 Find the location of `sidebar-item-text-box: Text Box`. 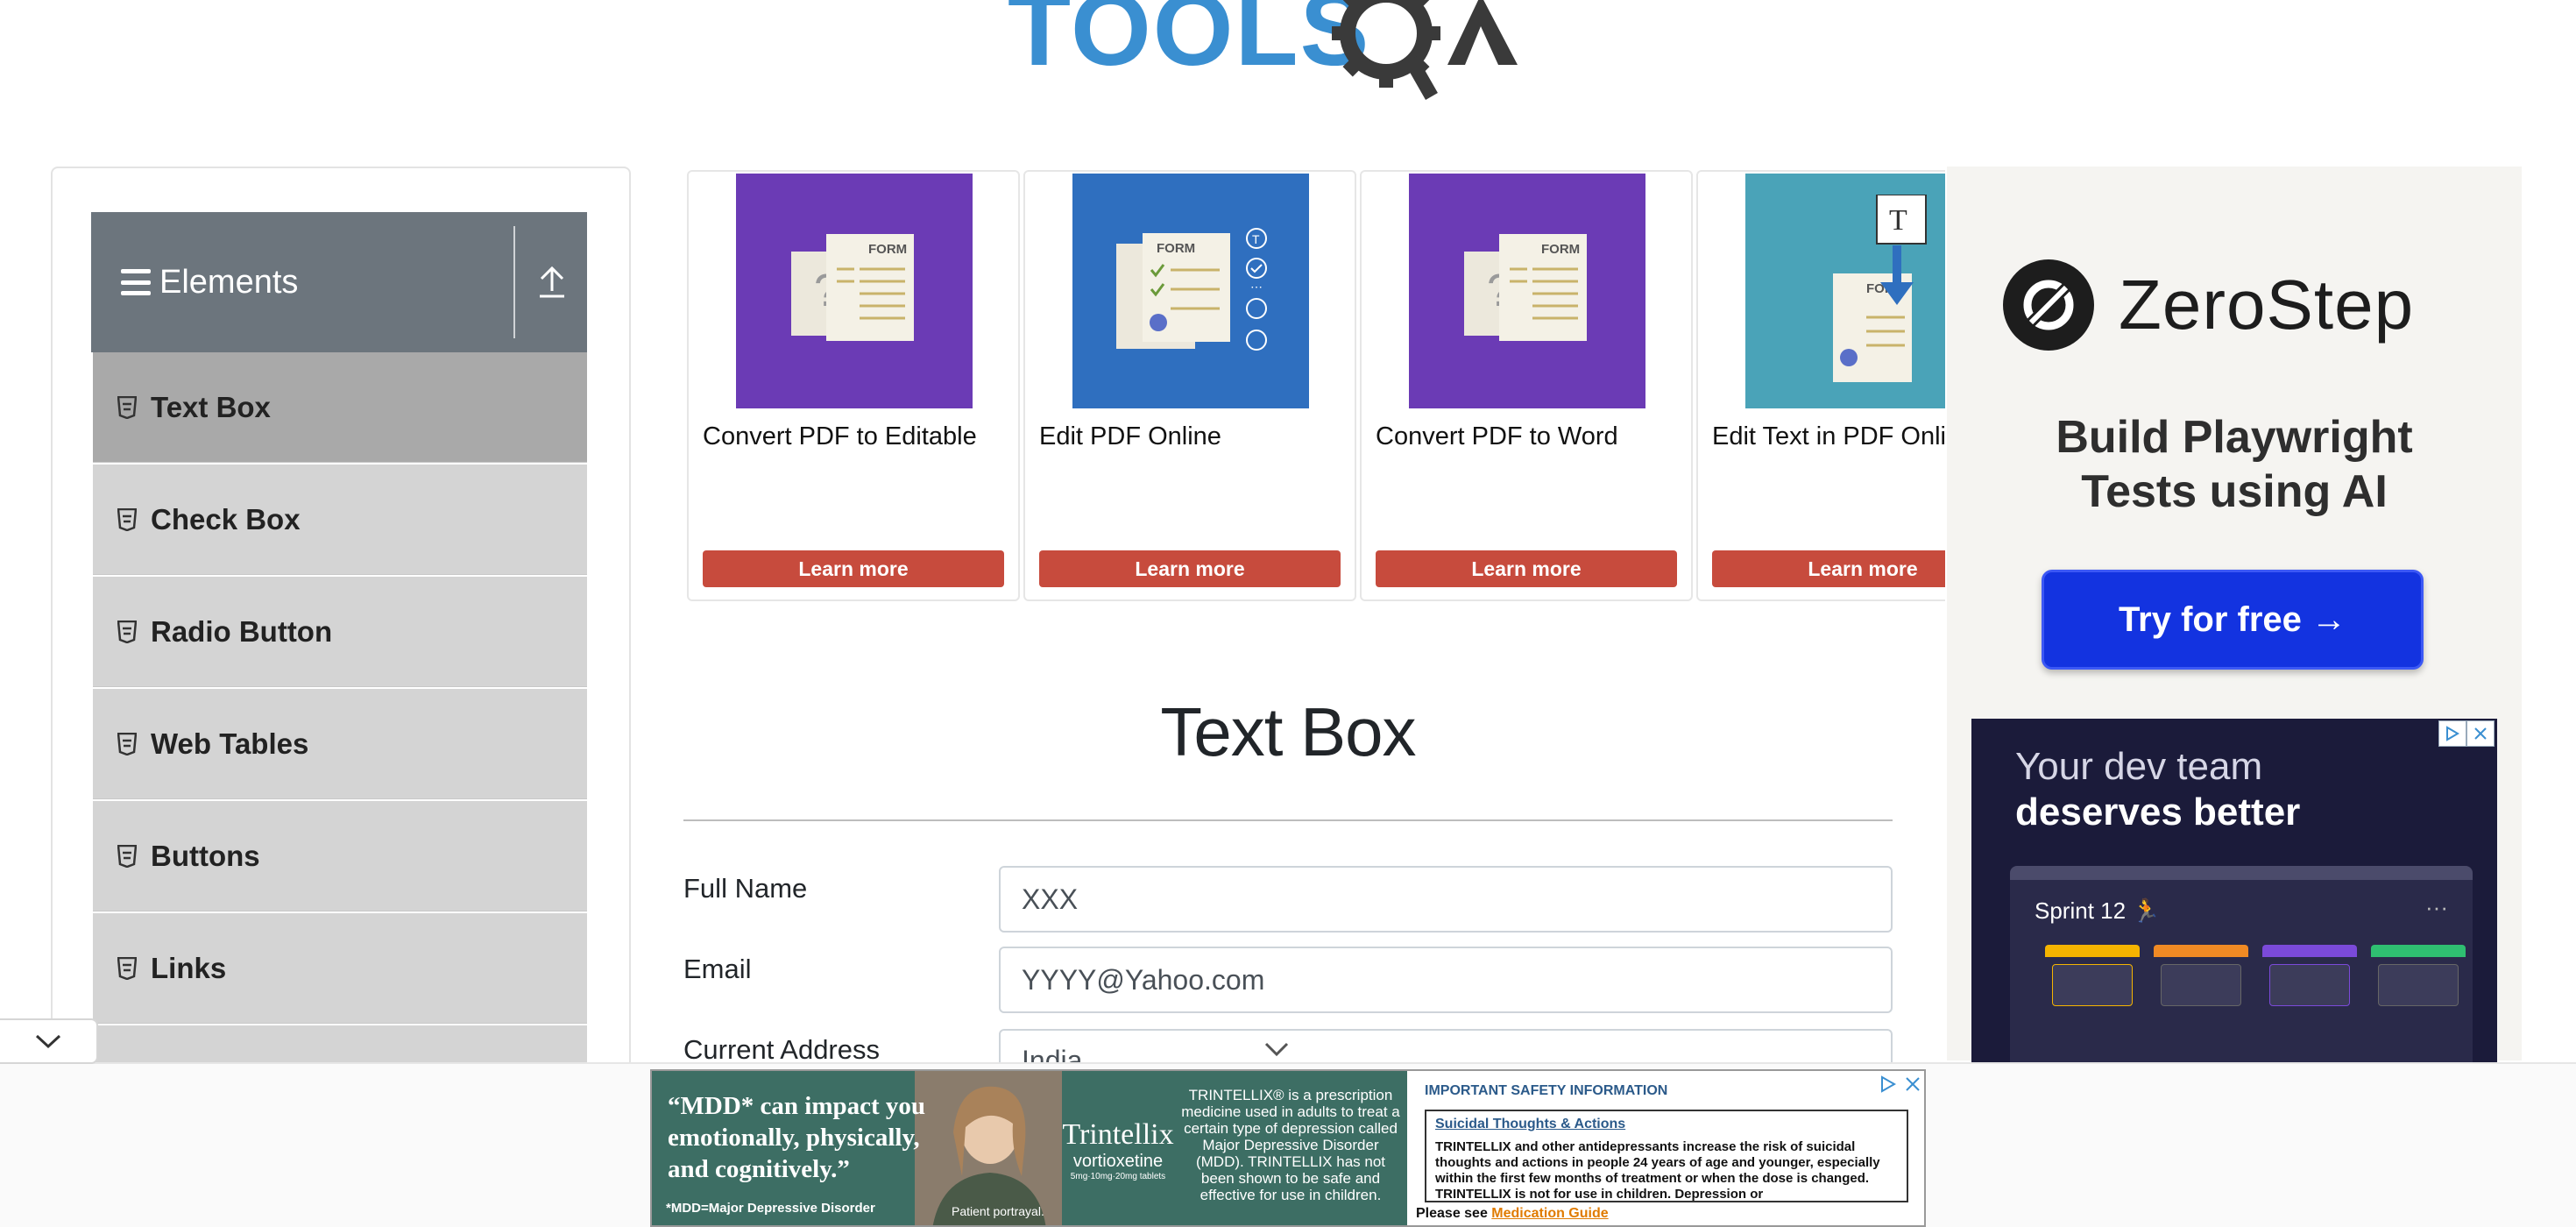

sidebar-item-text-box: Text Box is located at coordinates (340, 407).